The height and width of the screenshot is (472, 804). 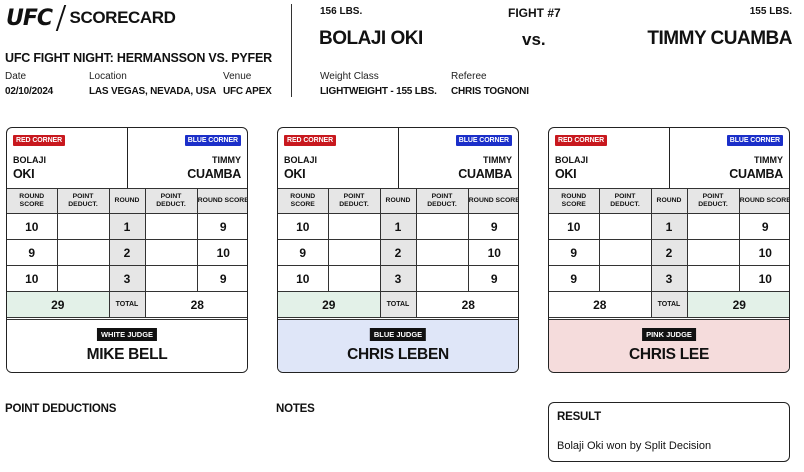 I want to click on round-row: 9 3 10, so click(x=669, y=278).